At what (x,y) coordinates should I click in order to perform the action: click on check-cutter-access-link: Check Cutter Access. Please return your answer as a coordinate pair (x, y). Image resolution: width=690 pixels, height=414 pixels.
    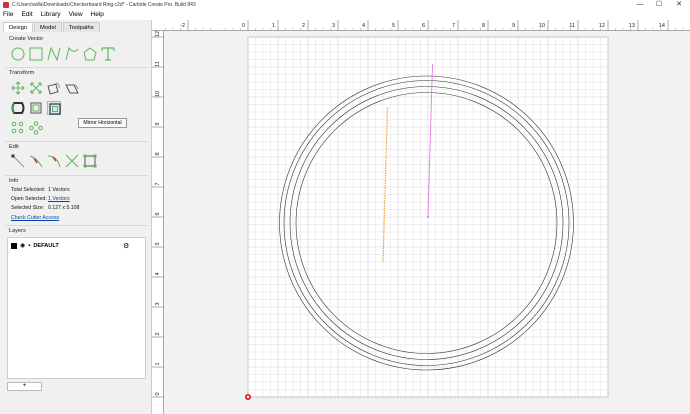
    Looking at the image, I should click on (35, 218).